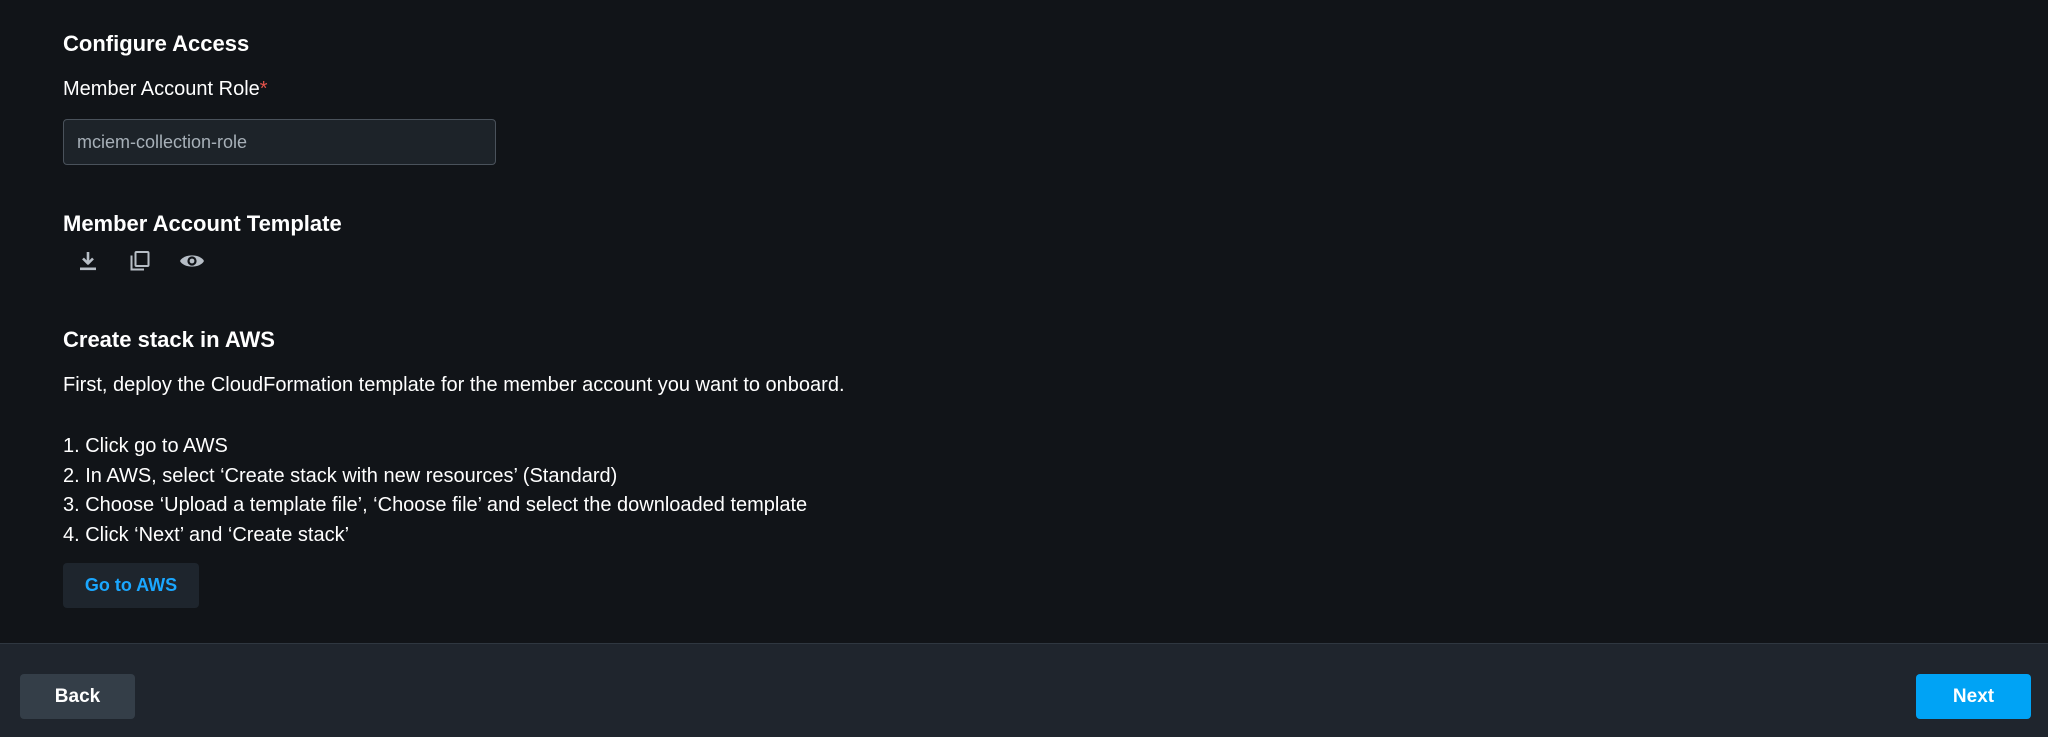 The height and width of the screenshot is (737, 2048). What do you see at coordinates (263, 89) in the screenshot?
I see `required-marker: *` at bounding box center [263, 89].